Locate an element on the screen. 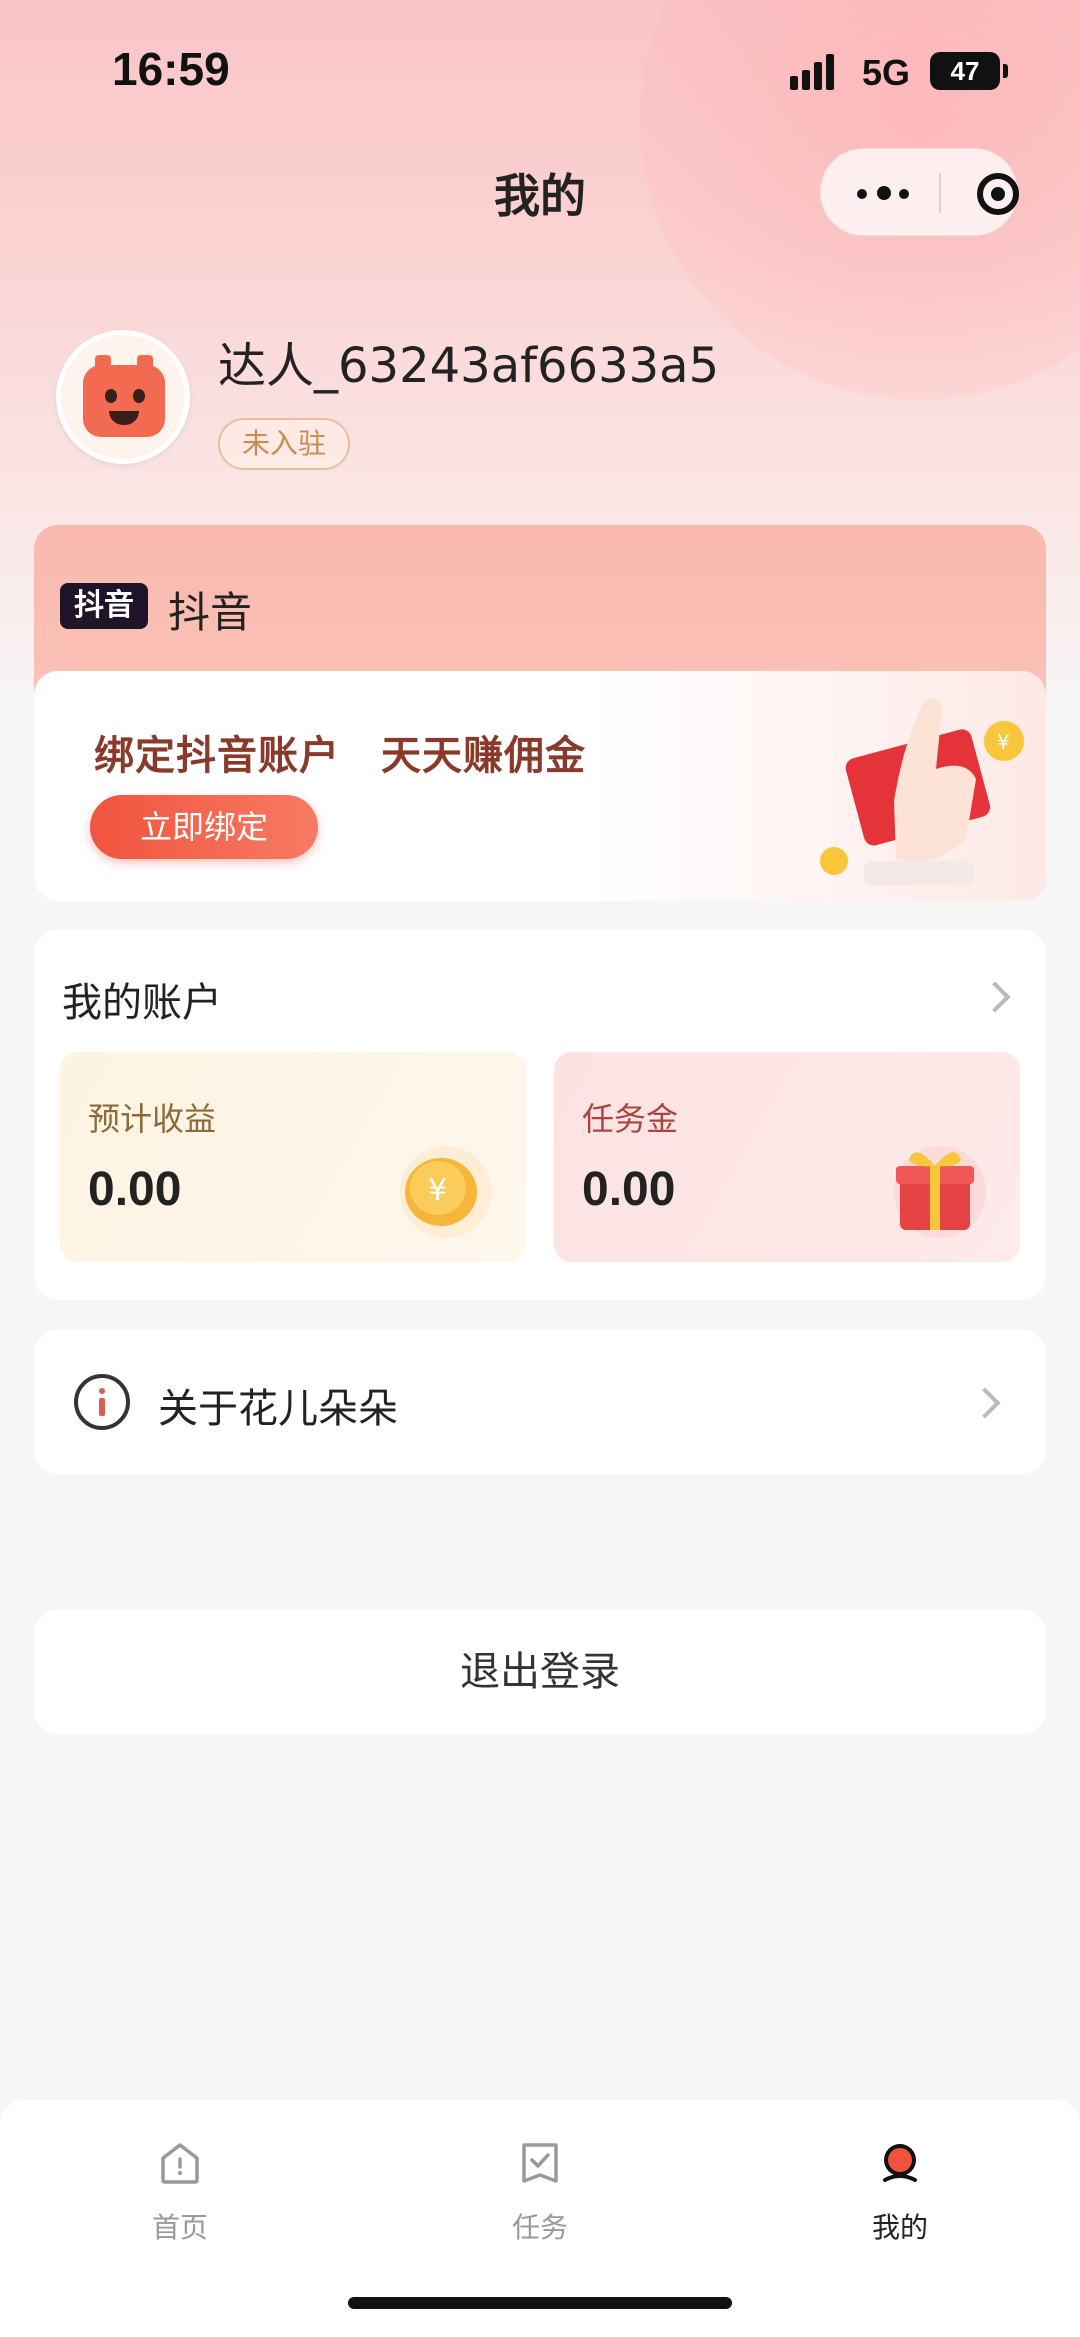 This screenshot has width=1080, height=2337. avatar is located at coordinates (123, 397).